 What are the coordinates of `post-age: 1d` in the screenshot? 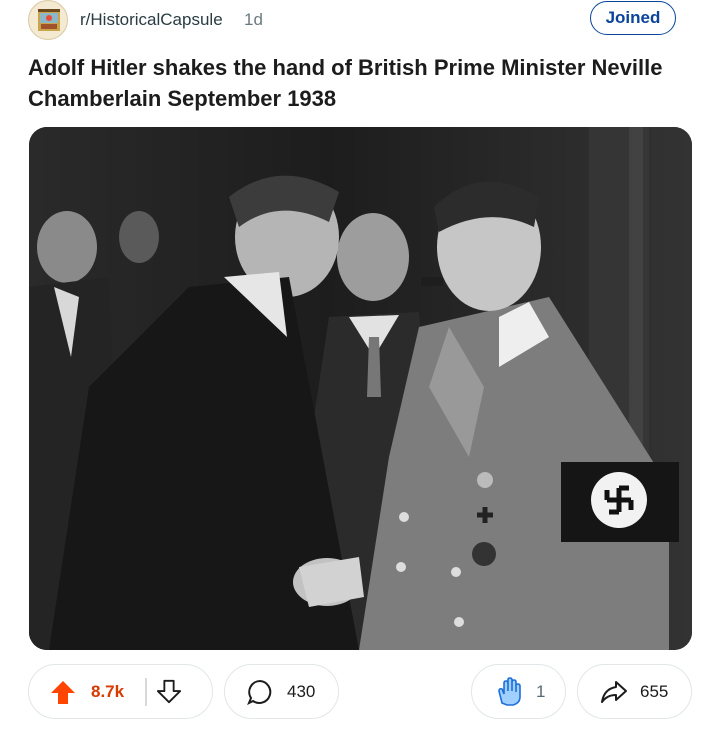 It's located at (253, 19).